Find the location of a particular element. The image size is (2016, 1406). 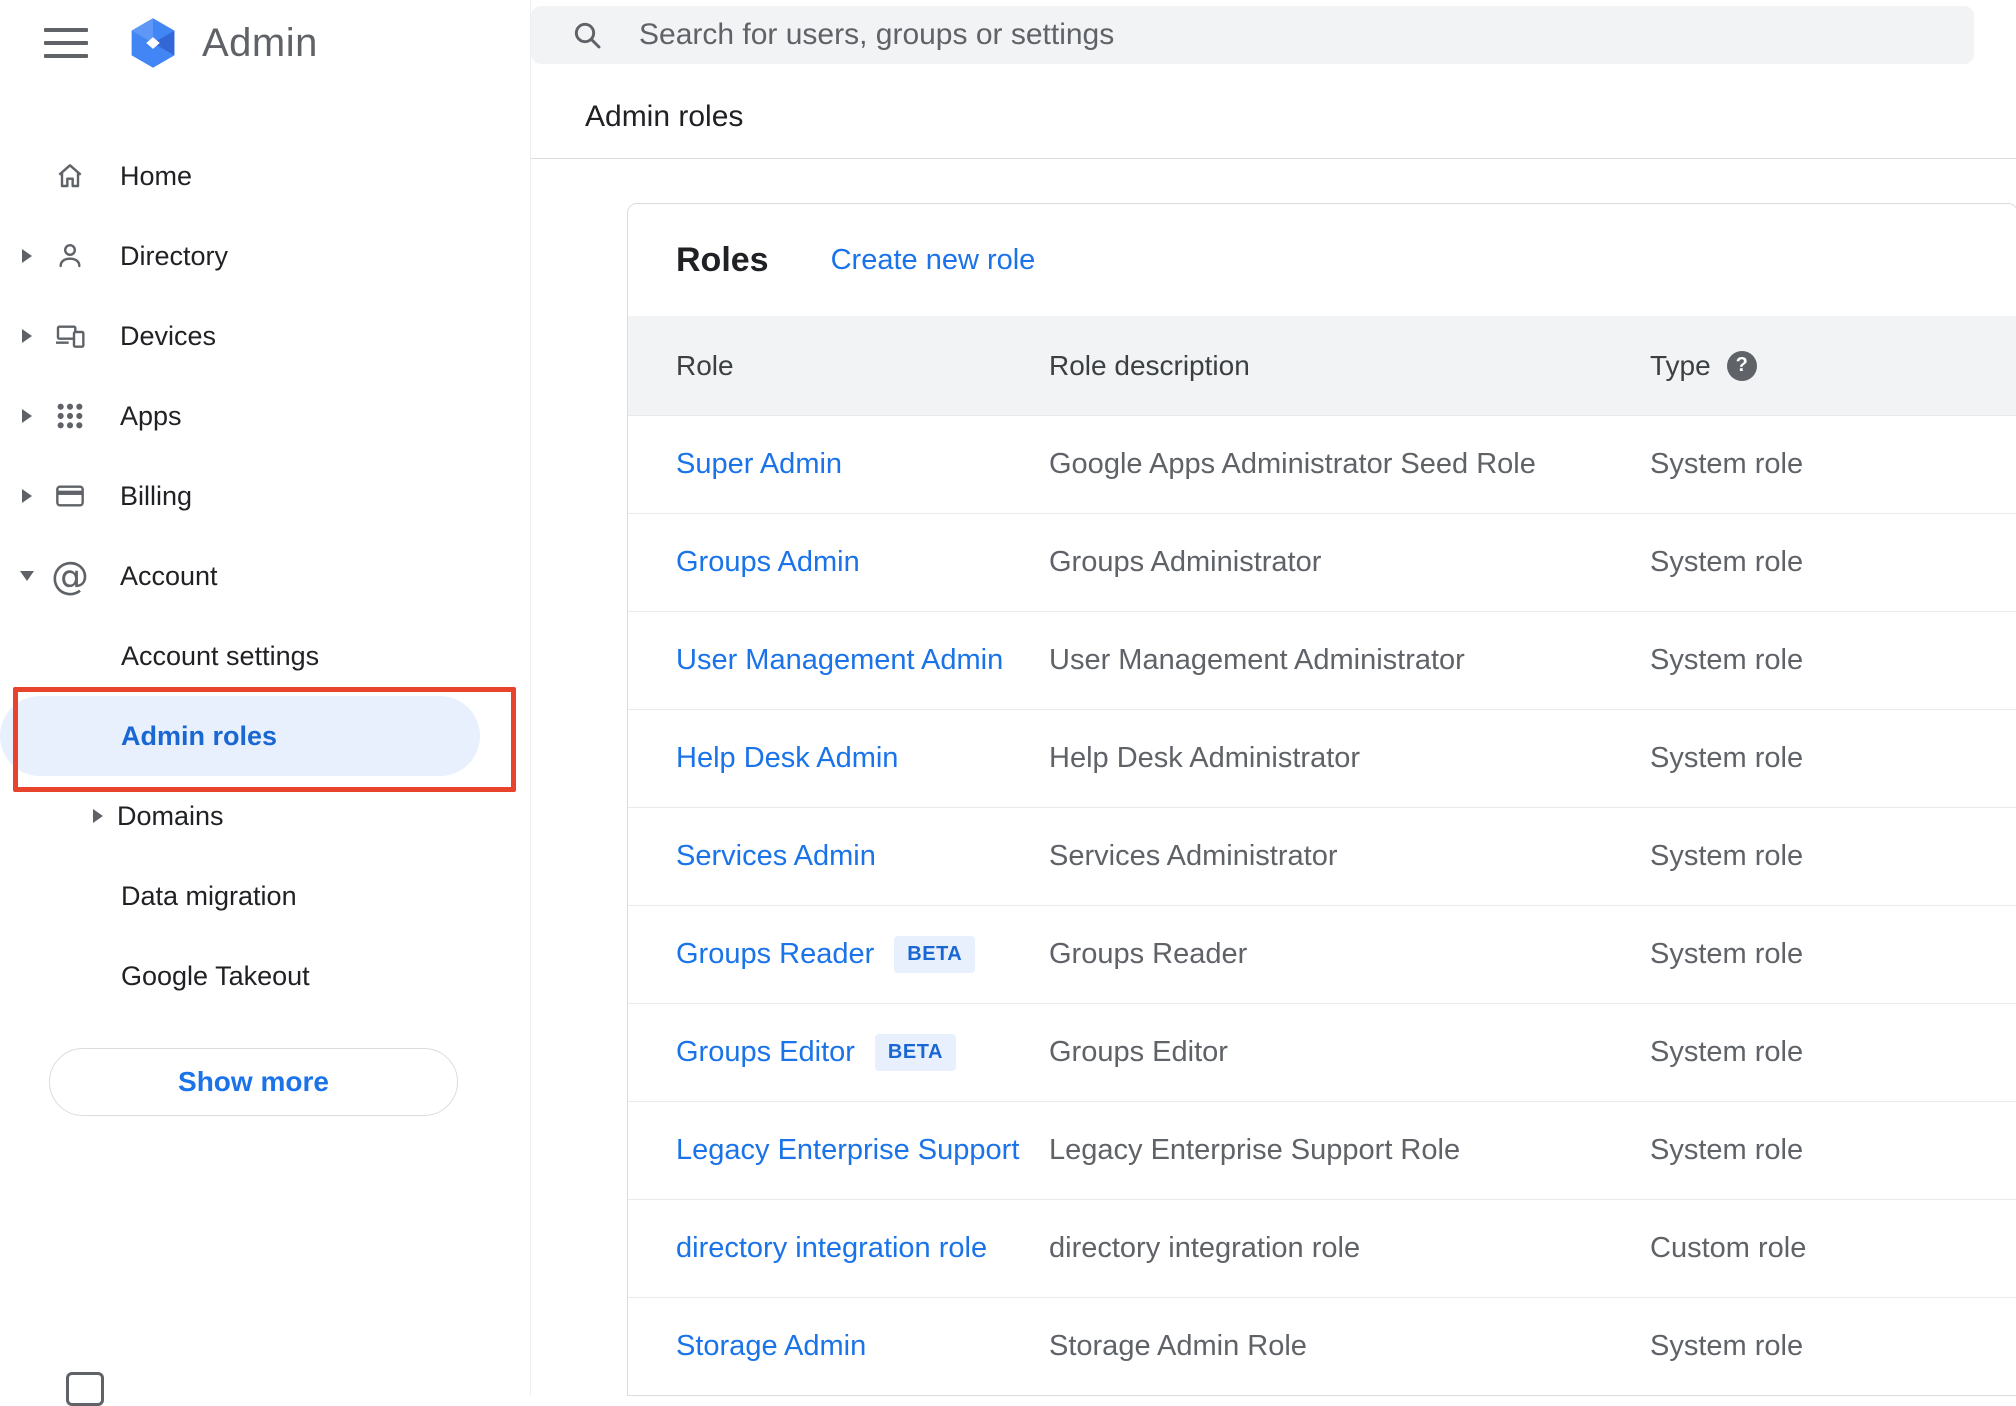

sidebar-item-label: Directory is located at coordinates (174, 255).